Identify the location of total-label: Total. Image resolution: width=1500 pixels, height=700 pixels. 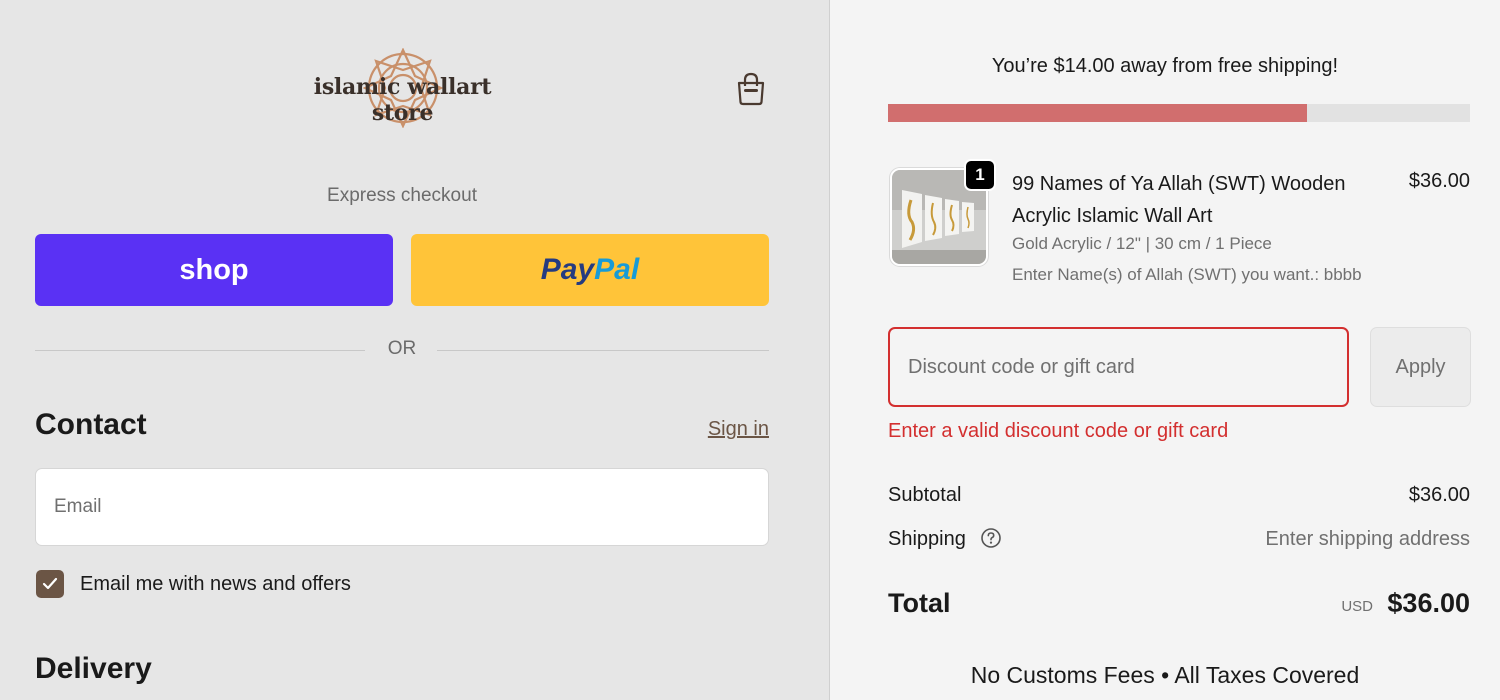
(919, 603).